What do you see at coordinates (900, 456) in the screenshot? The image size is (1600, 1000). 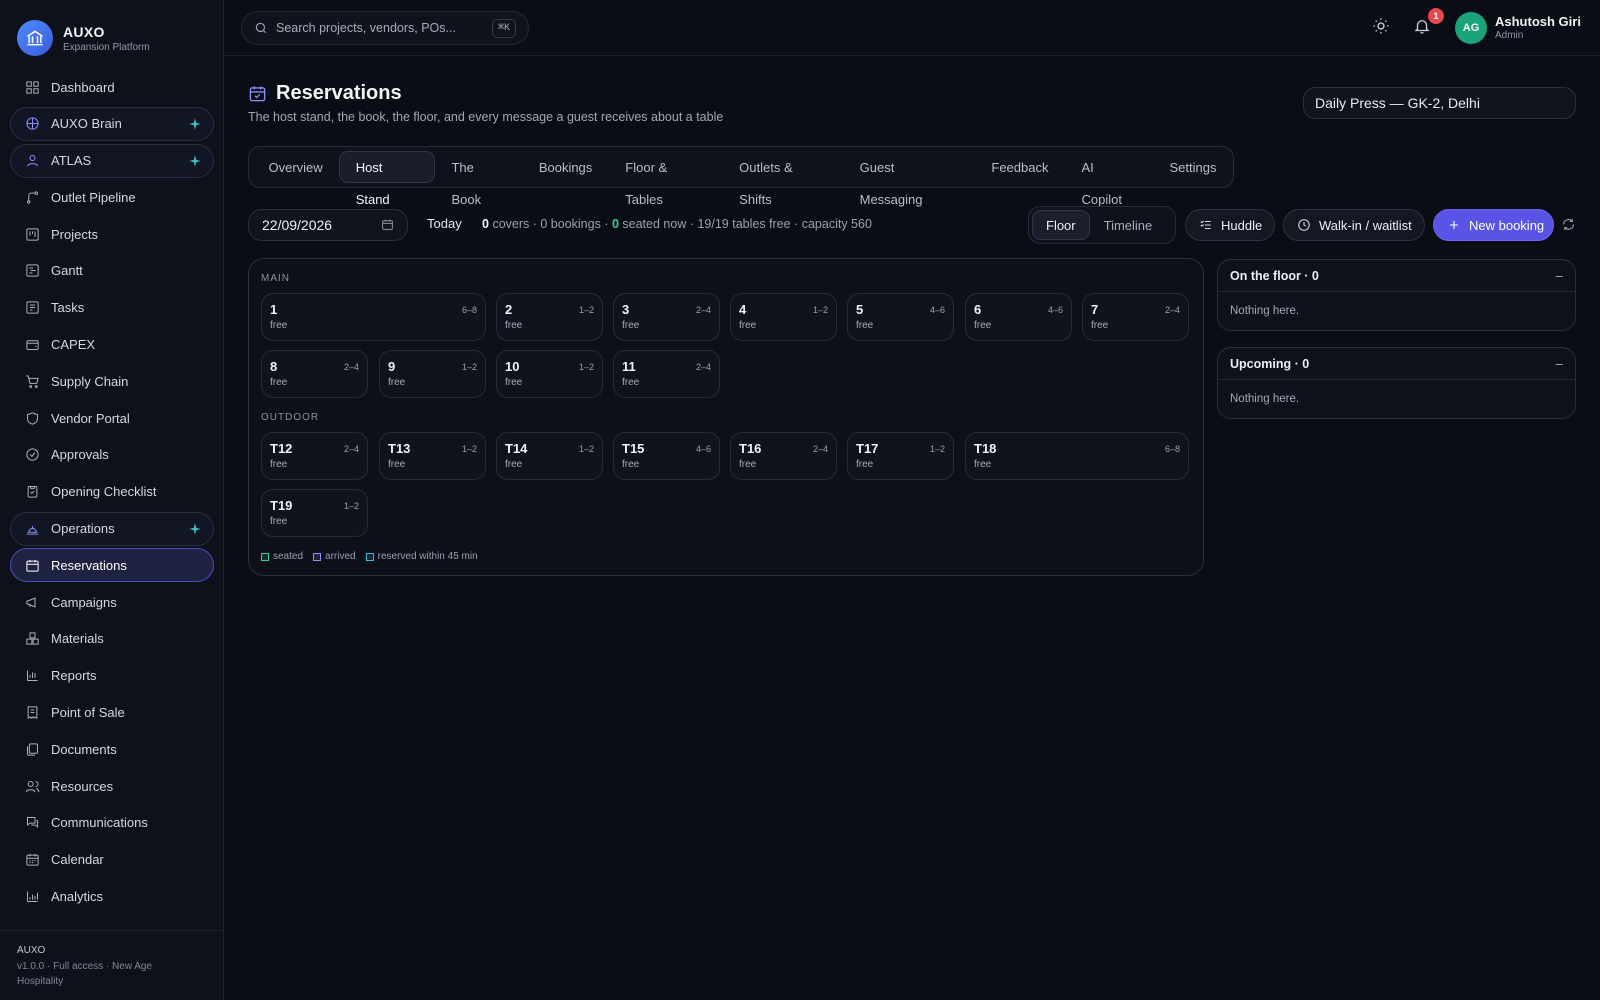 I see `table-card: T17 1–2 free` at bounding box center [900, 456].